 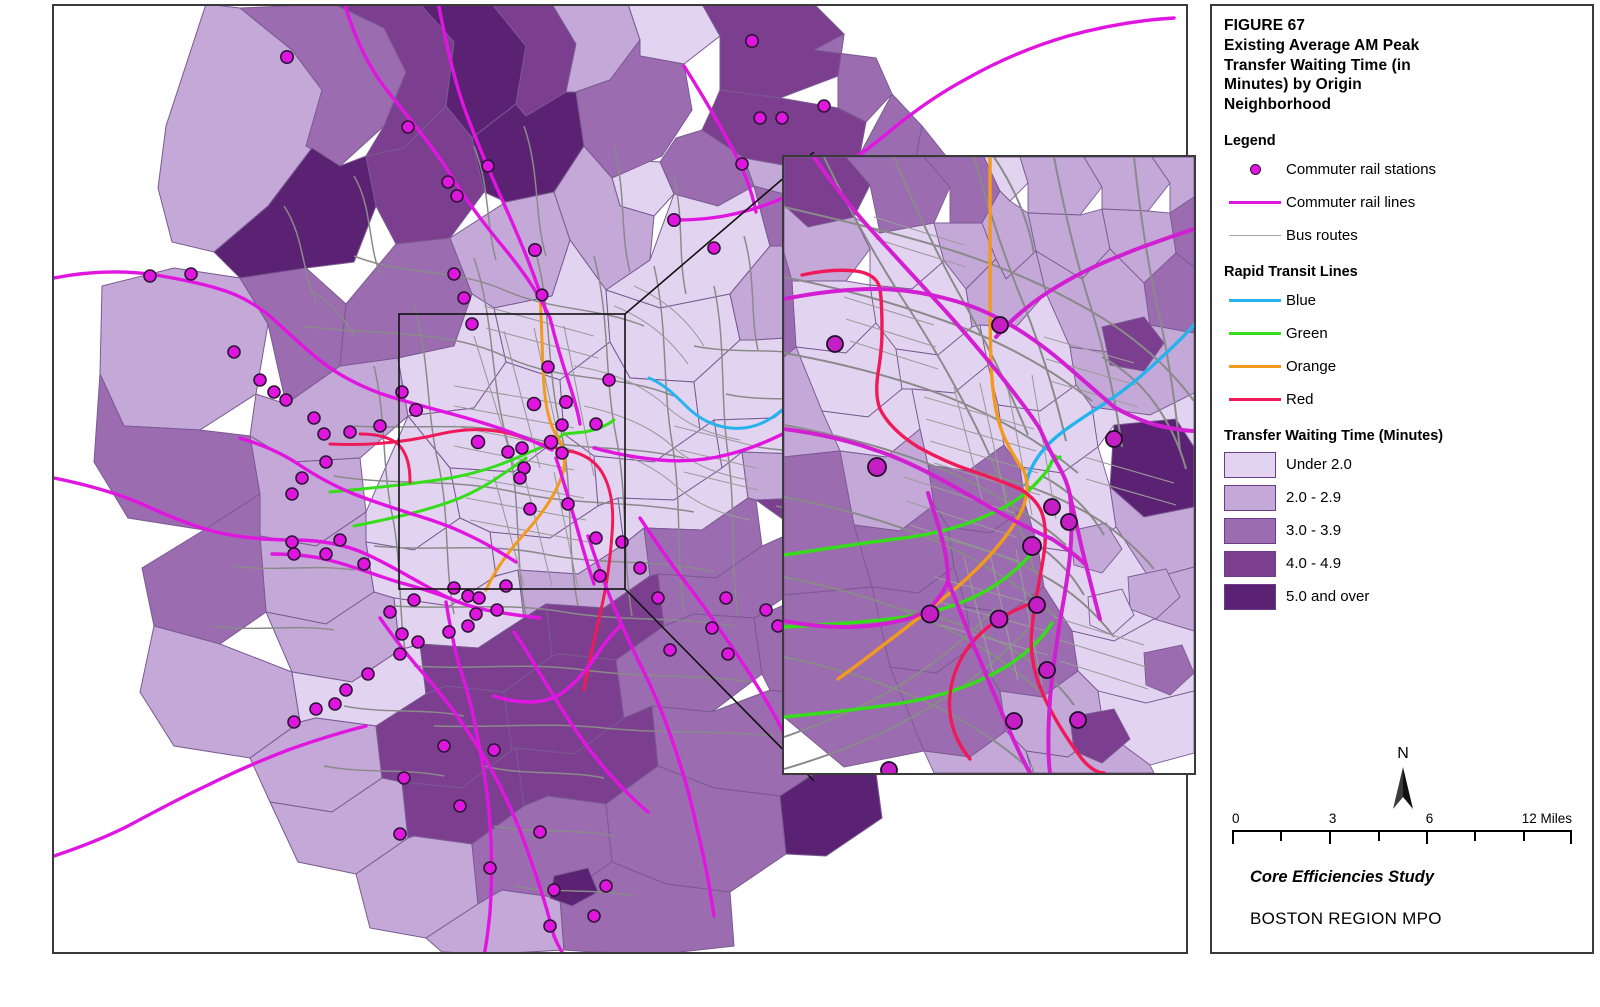 I want to click on commuter-rail-line-icon, so click(x=1255, y=203).